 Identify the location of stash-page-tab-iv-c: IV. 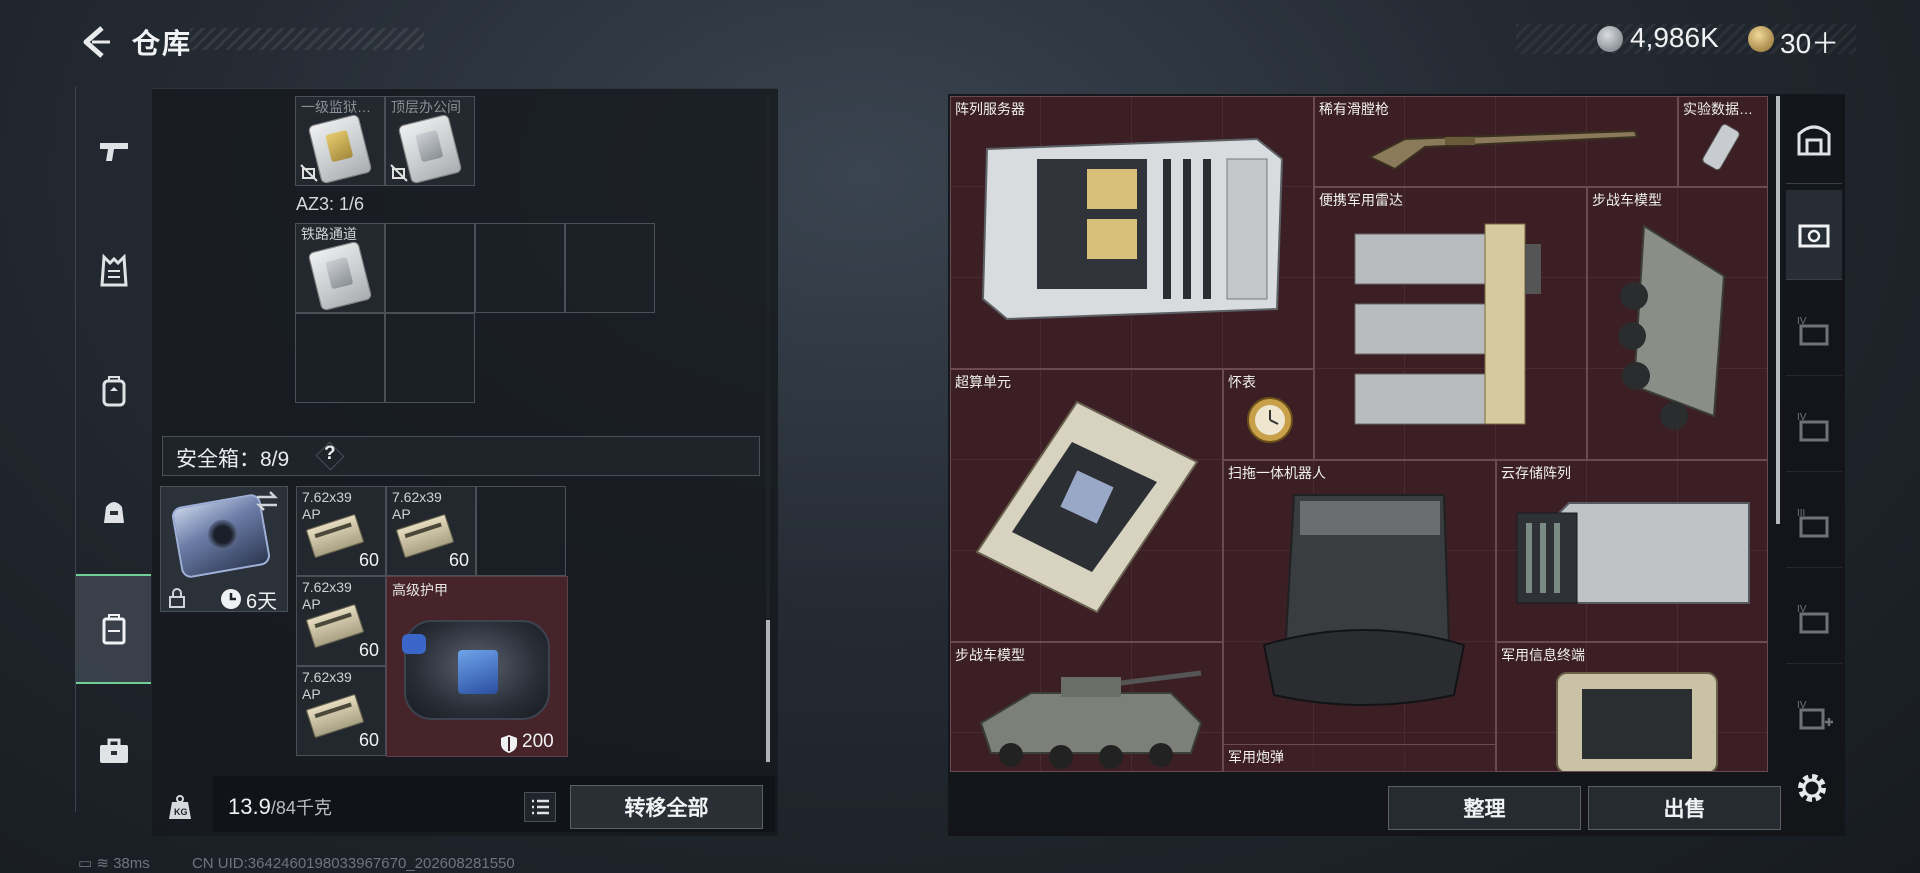
(1814, 619).